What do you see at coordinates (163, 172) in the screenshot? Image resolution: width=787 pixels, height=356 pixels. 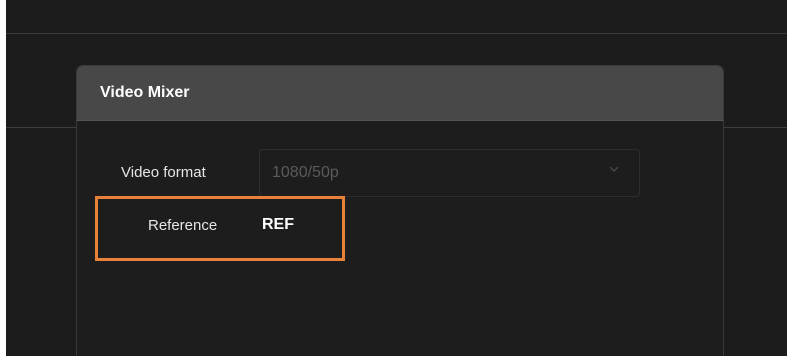 I see `video-format-label: Video format` at bounding box center [163, 172].